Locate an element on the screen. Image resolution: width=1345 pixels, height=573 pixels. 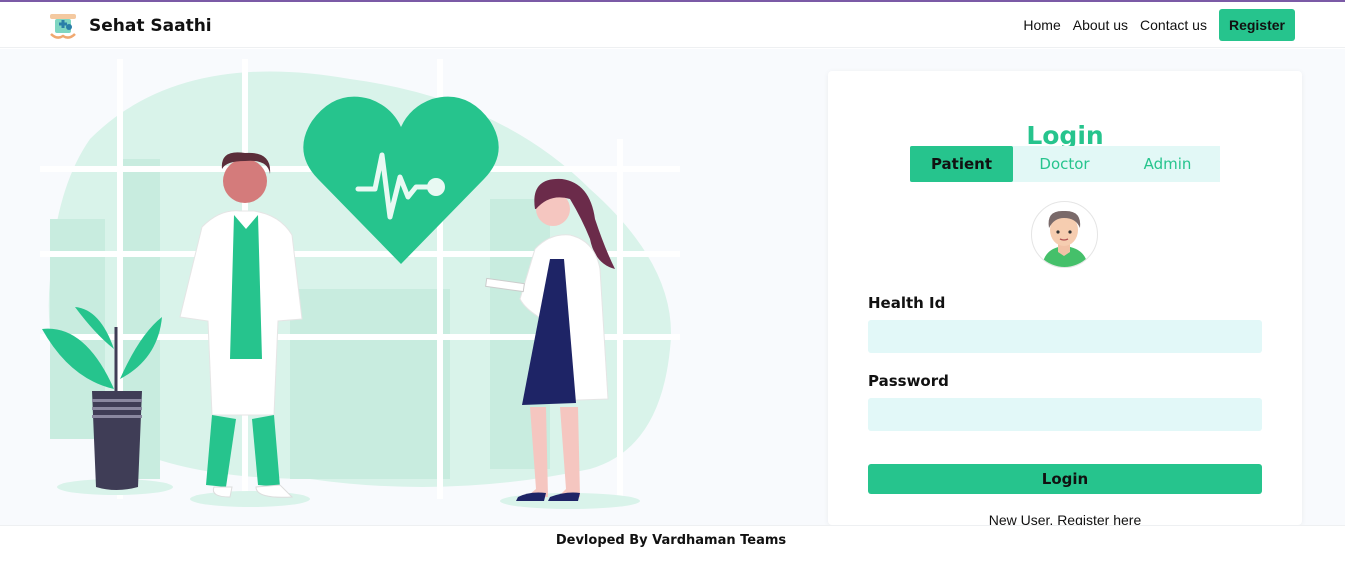
healthcare-logo-icon is located at coordinates (63, 26).